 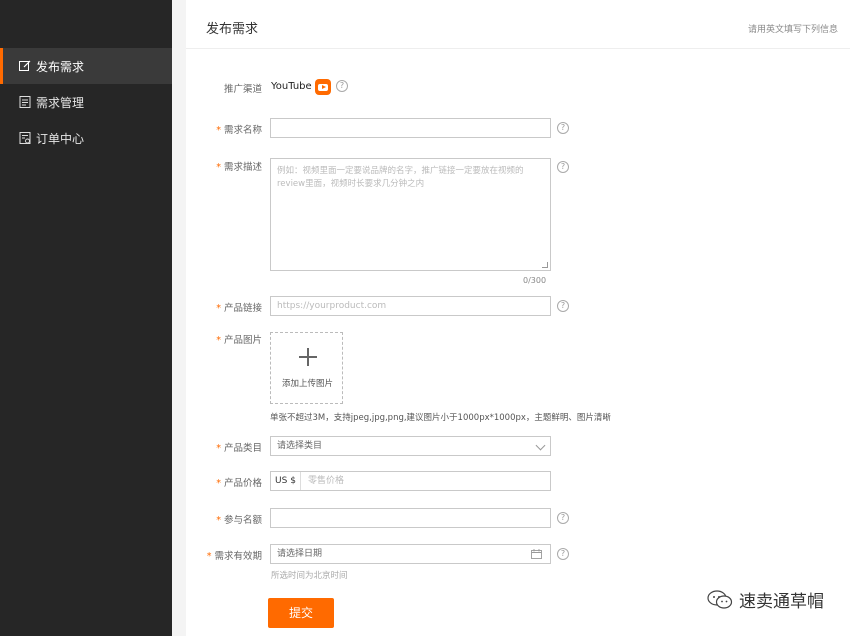 What do you see at coordinates (781, 602) in the screenshot?
I see `watermark-text: 速卖通草帽` at bounding box center [781, 602].